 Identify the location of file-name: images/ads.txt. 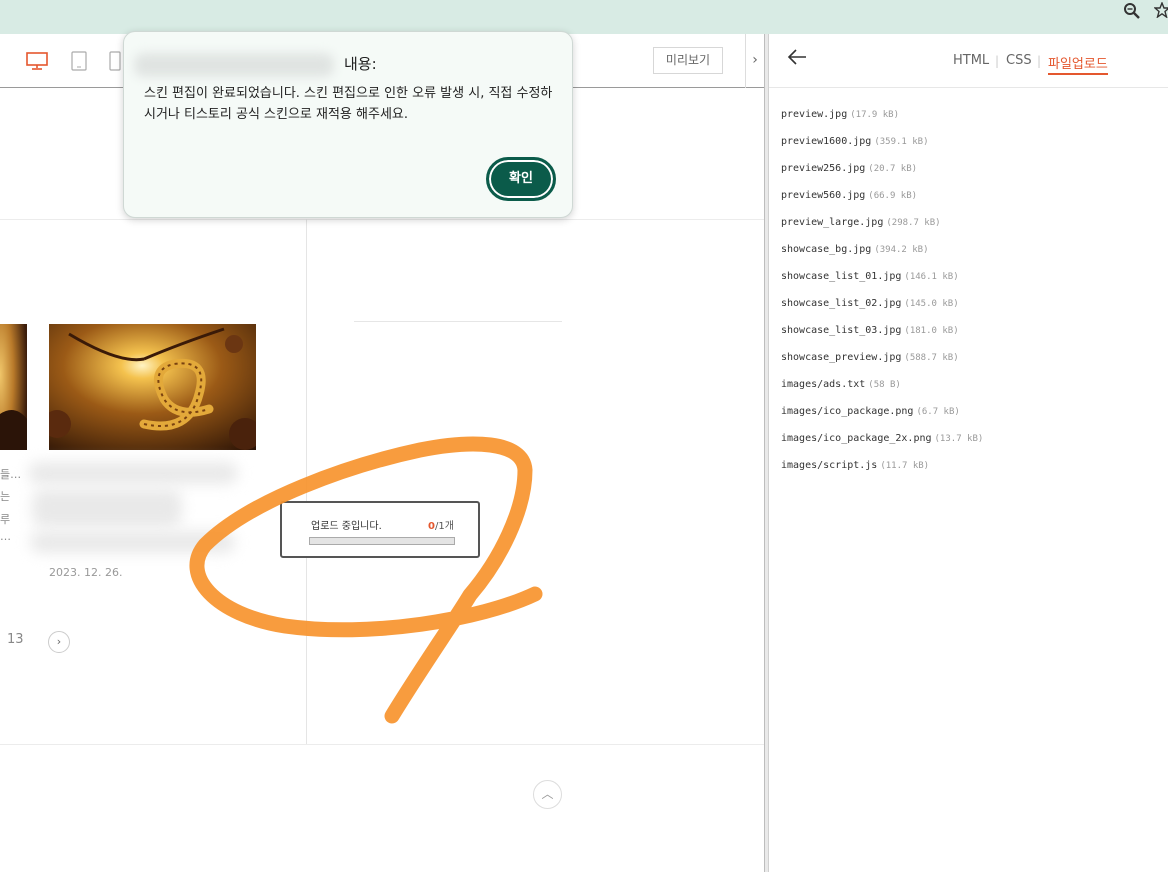
(823, 384).